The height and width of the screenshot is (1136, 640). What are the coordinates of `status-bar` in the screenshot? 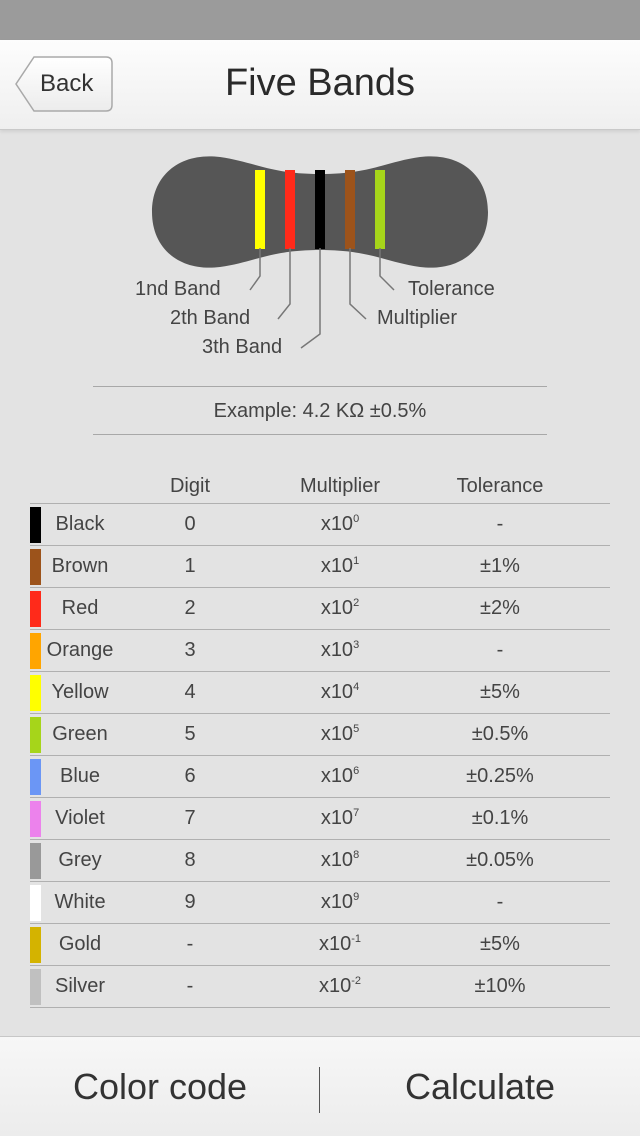 It's located at (320, 20).